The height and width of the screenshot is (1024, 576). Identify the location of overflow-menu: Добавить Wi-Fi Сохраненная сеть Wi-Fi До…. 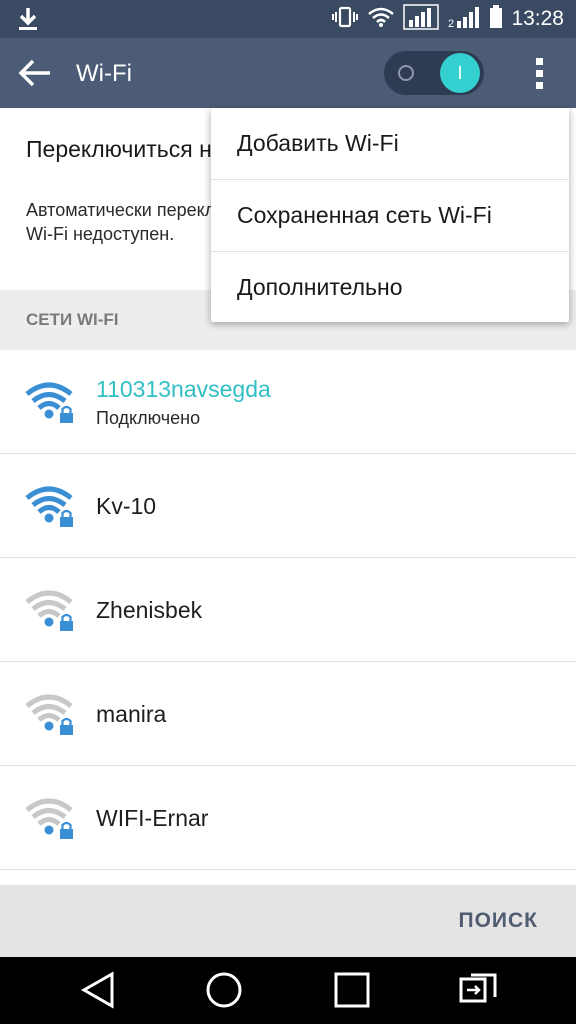
(390, 215).